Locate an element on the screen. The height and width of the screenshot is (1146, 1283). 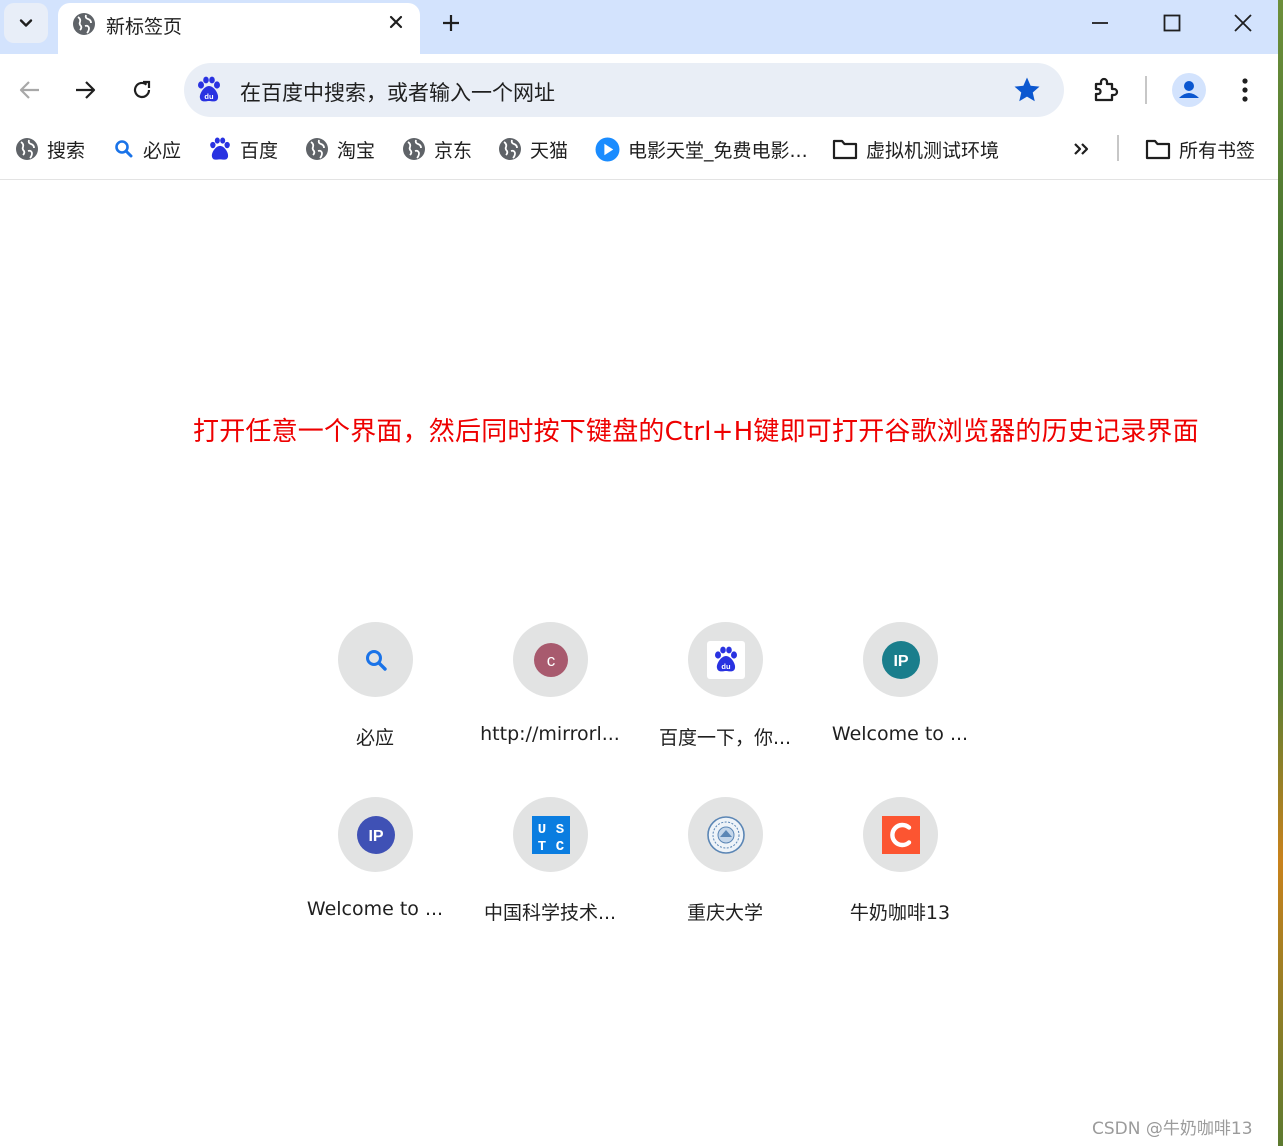
university-seal-icon is located at coordinates (725, 834).